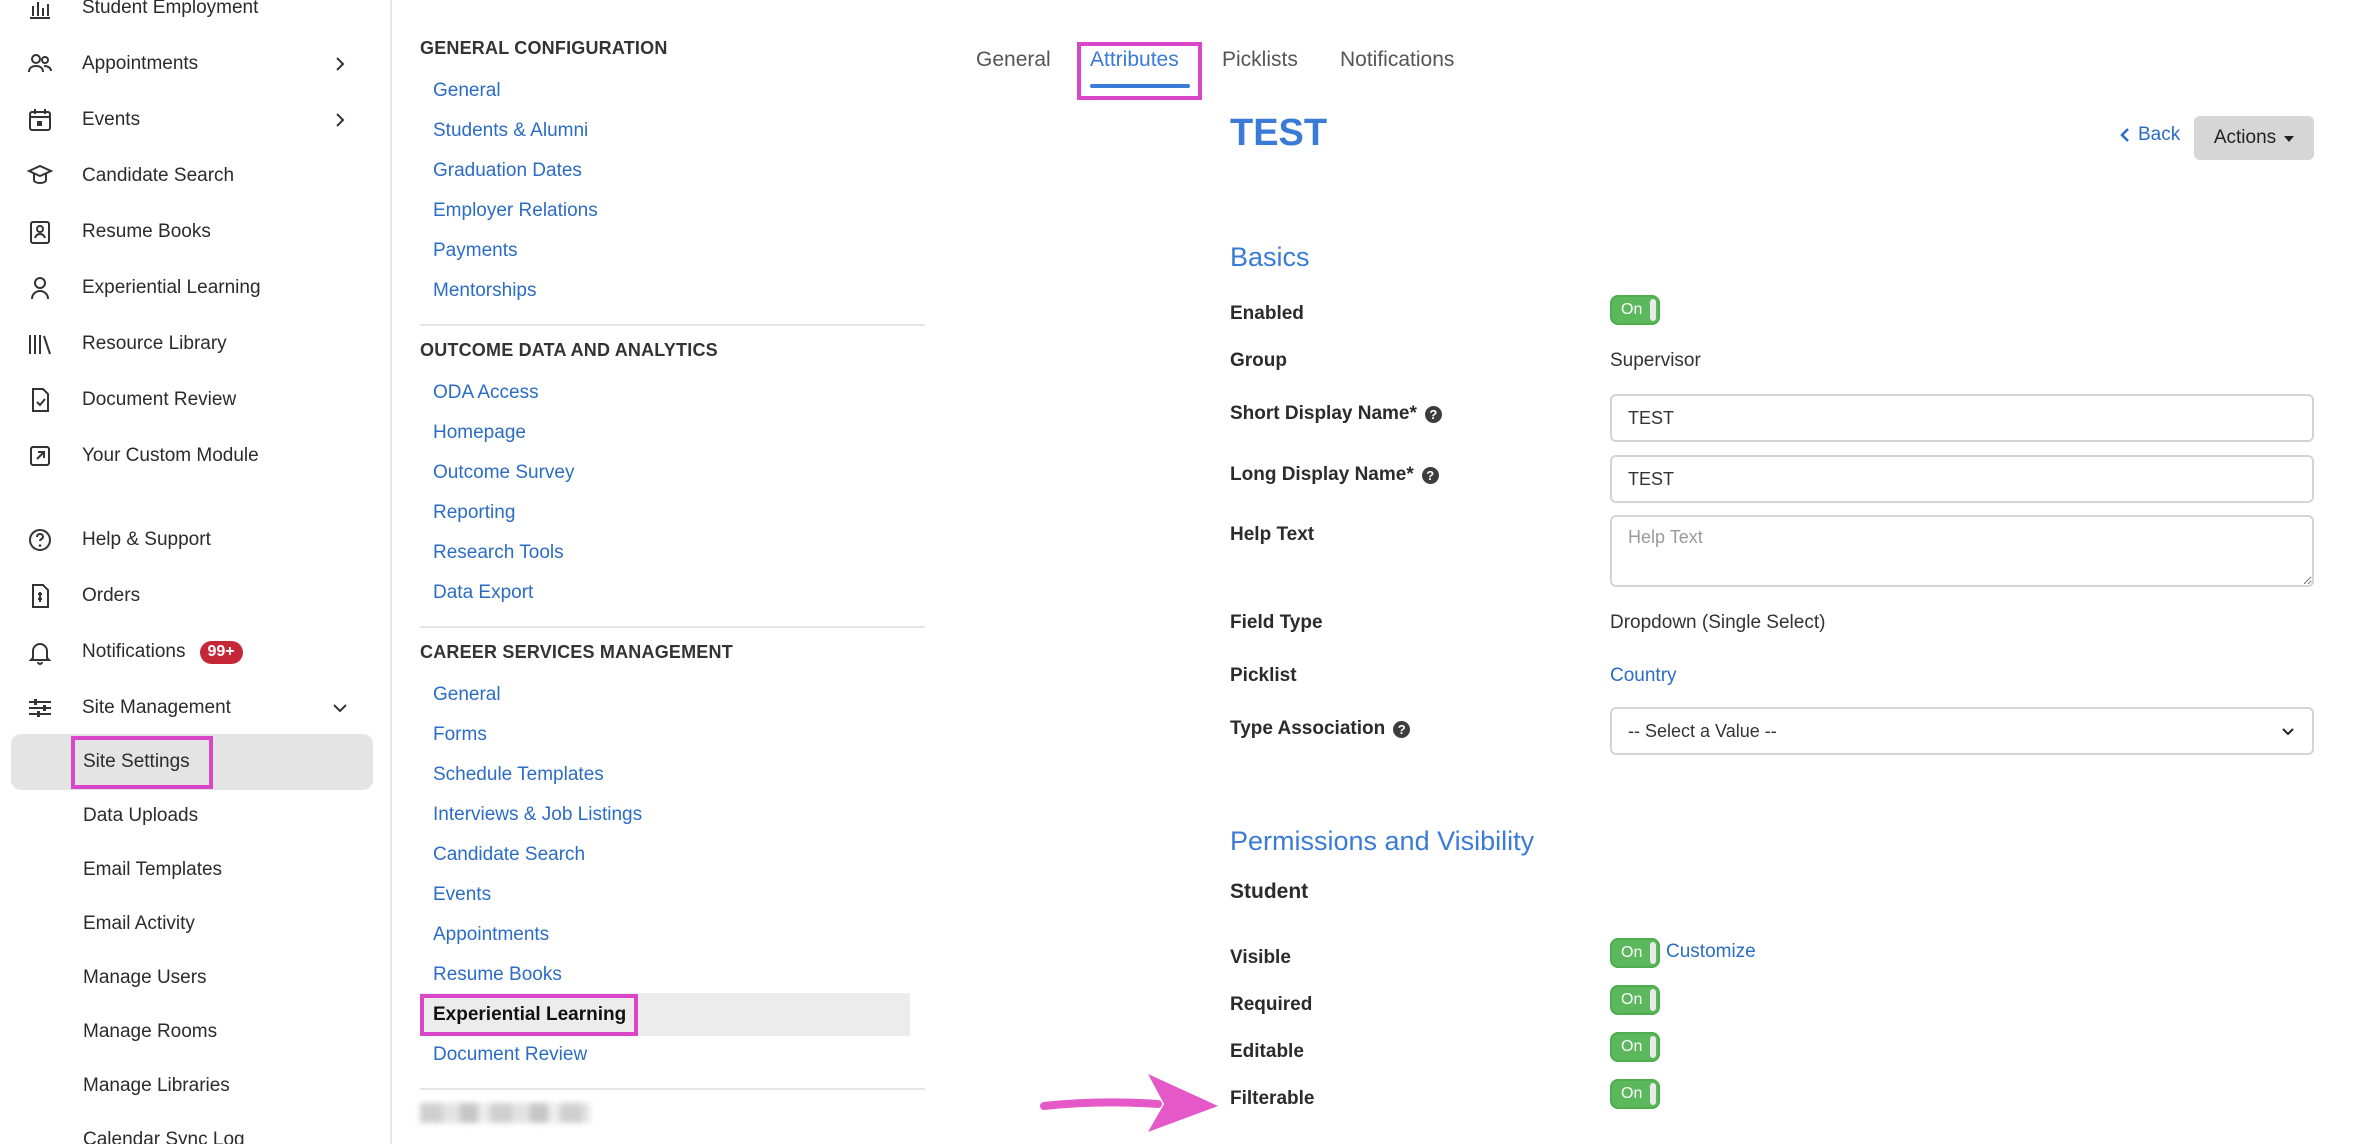 The height and width of the screenshot is (1144, 2362). Describe the element at coordinates (1013, 60) in the screenshot. I see `tab-general: General` at that location.